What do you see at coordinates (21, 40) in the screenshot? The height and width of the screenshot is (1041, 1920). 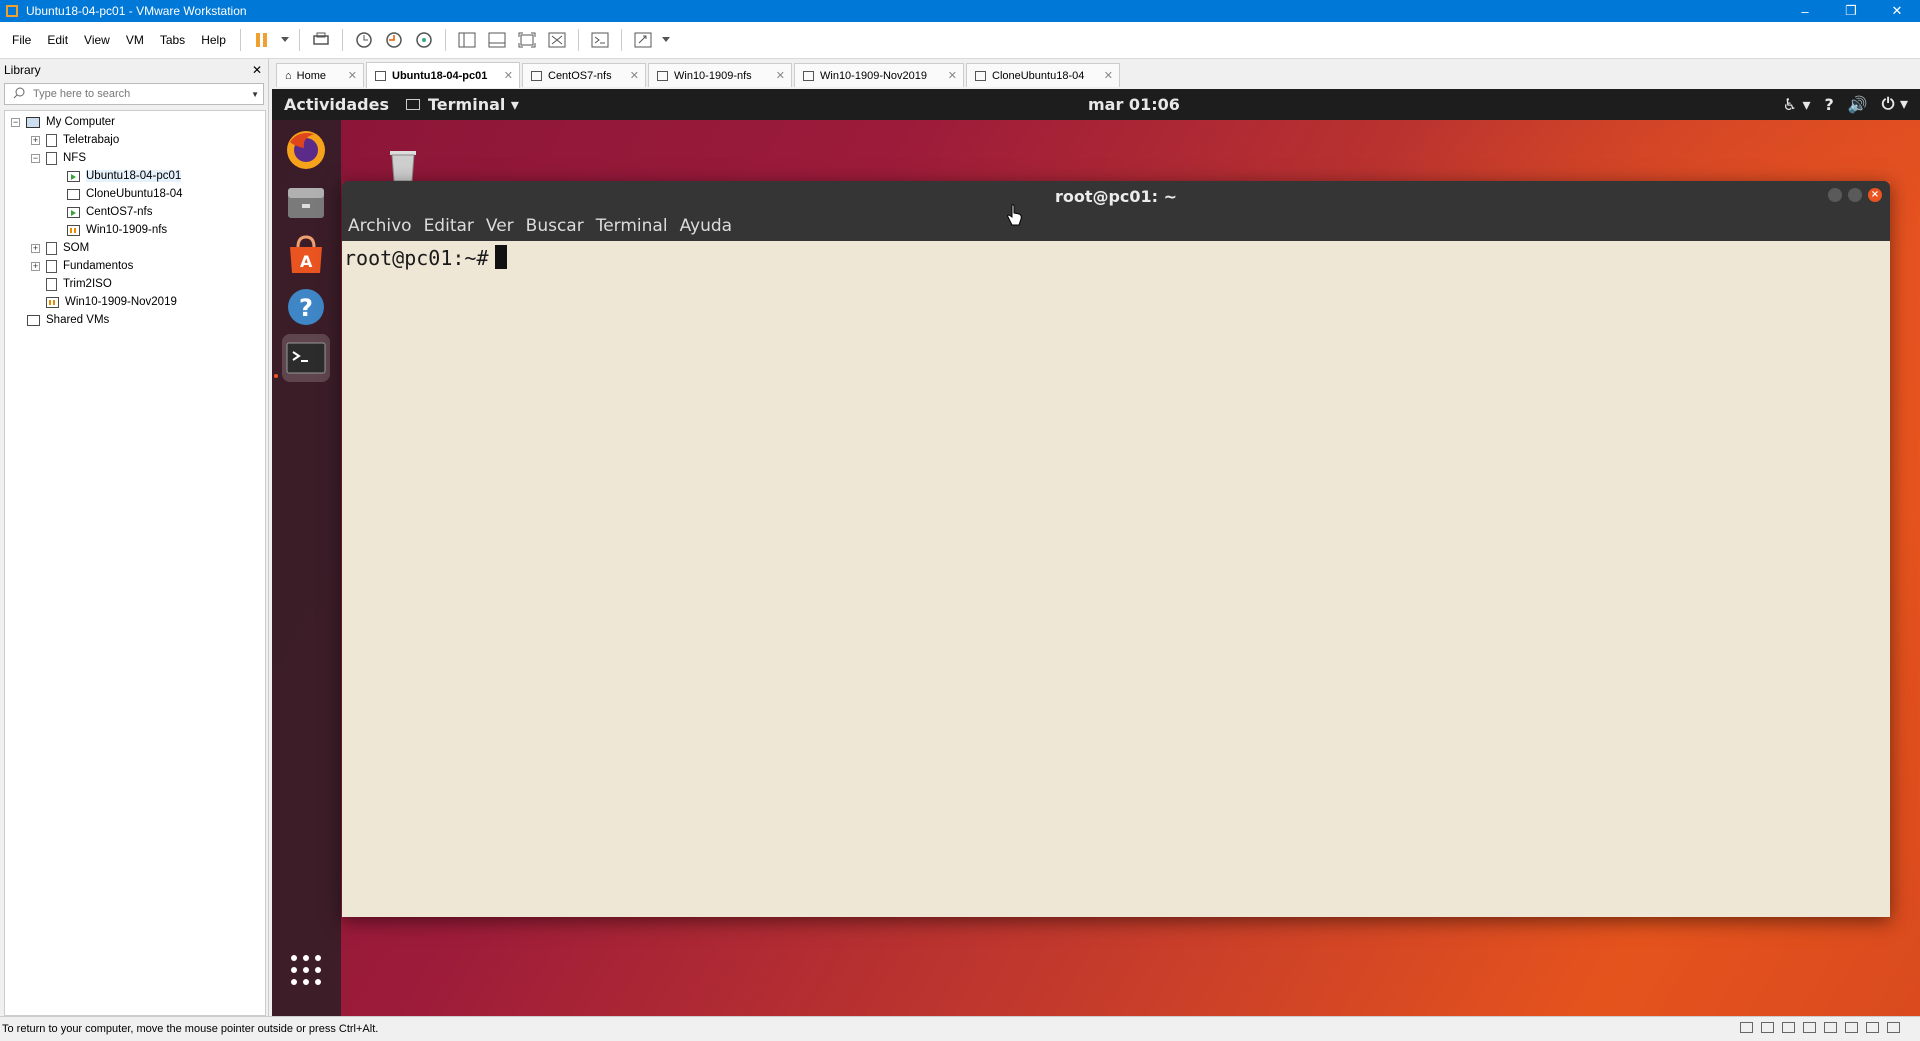 I see `menu-file: File` at bounding box center [21, 40].